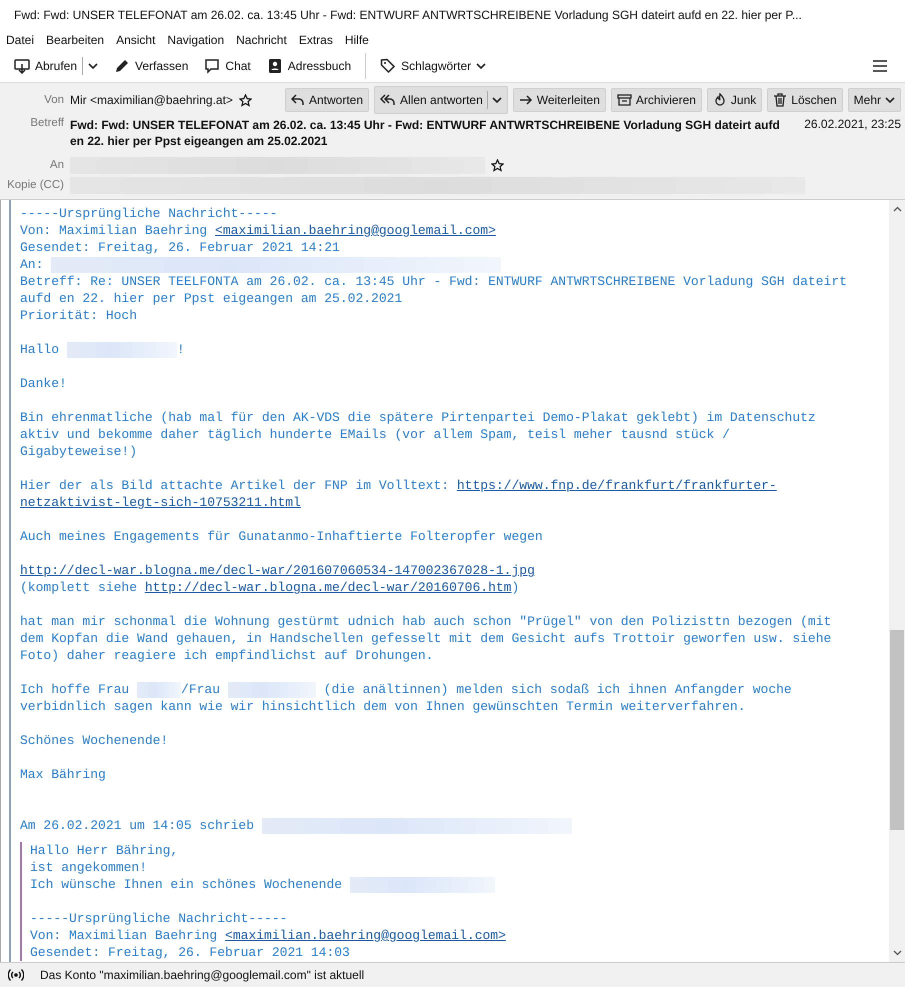 This screenshot has height=987, width=905. I want to click on message-action-button: Archivieren, so click(656, 100).